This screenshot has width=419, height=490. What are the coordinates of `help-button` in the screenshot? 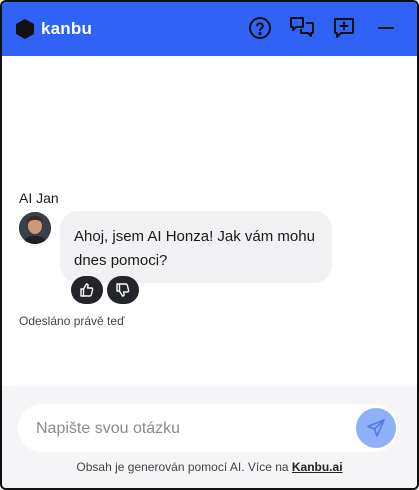 It's located at (260, 28).